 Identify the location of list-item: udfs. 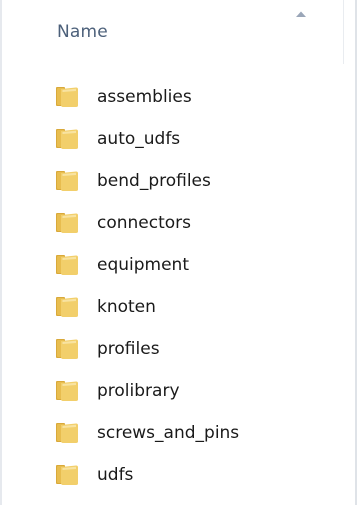
(147, 475).